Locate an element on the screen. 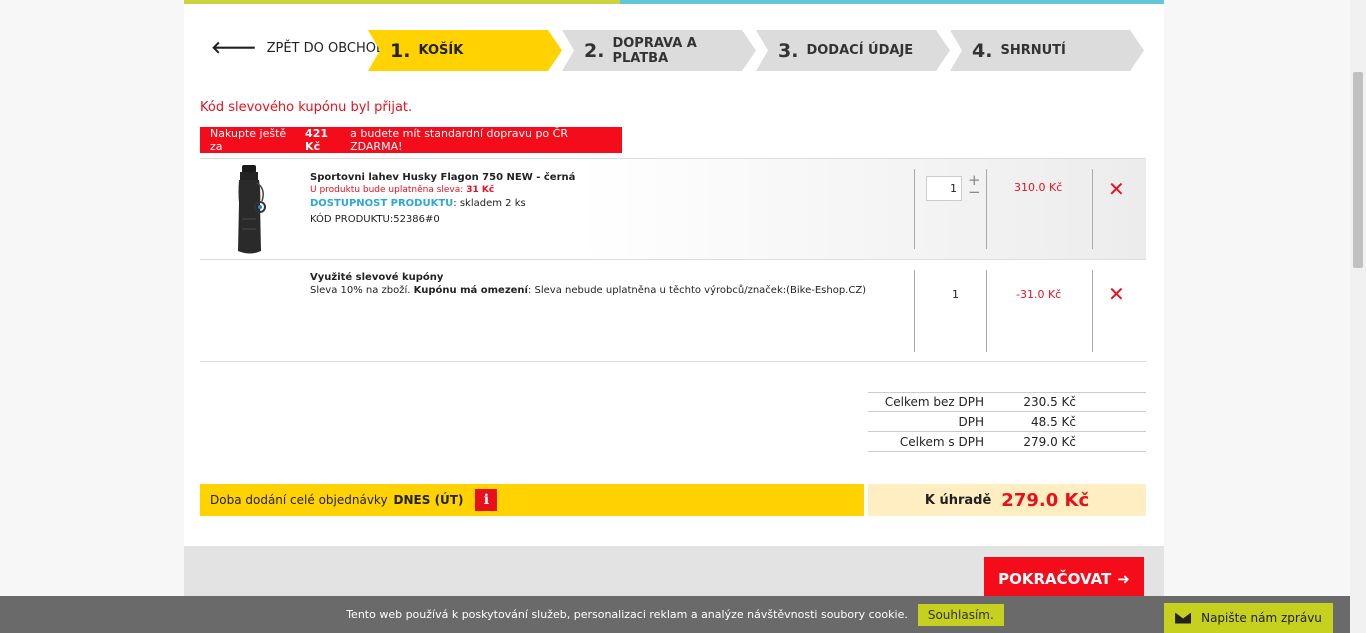 The width and height of the screenshot is (1366, 633). step-summary: 4. SHRNUTÍ is located at coordinates (1047, 50).